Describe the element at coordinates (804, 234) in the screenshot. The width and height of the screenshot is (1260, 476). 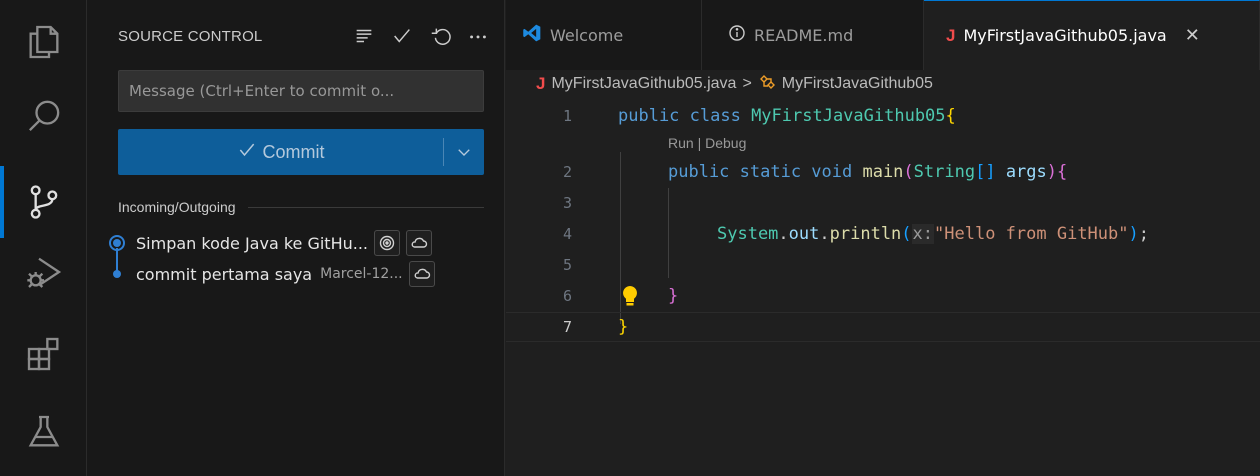
I see `code-token: out` at that location.